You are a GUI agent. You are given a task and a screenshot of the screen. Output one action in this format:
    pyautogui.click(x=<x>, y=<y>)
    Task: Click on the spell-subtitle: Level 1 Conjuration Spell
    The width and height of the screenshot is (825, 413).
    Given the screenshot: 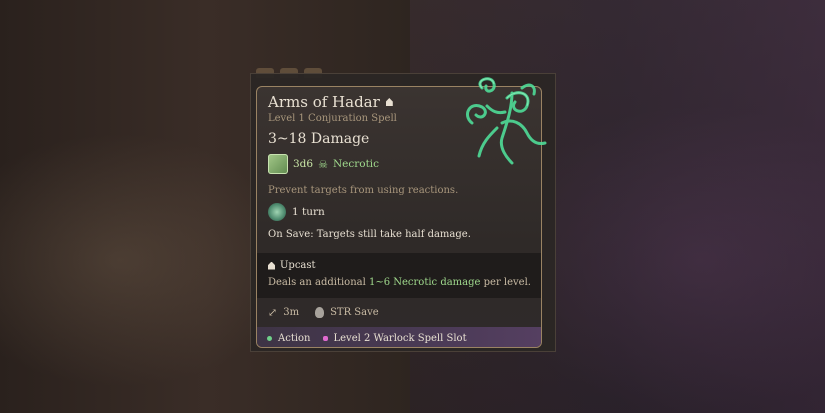 What is the action you would take?
    pyautogui.click(x=332, y=118)
    